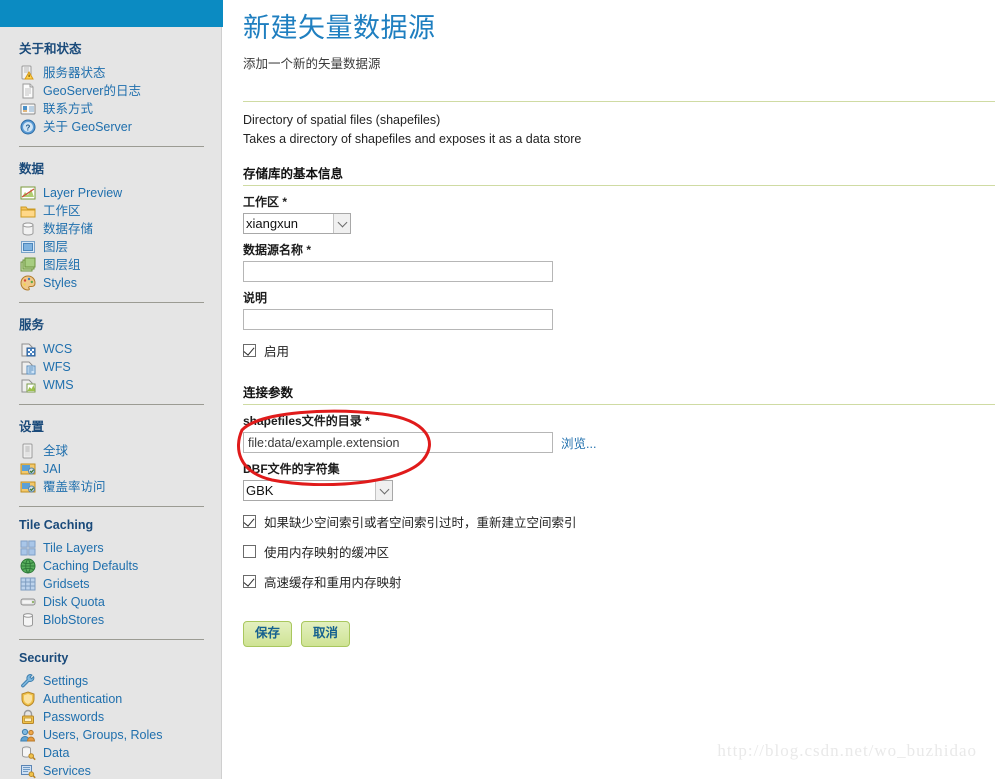  Describe the element at coordinates (28, 584) in the screenshot. I see `gridsets-icon` at that location.